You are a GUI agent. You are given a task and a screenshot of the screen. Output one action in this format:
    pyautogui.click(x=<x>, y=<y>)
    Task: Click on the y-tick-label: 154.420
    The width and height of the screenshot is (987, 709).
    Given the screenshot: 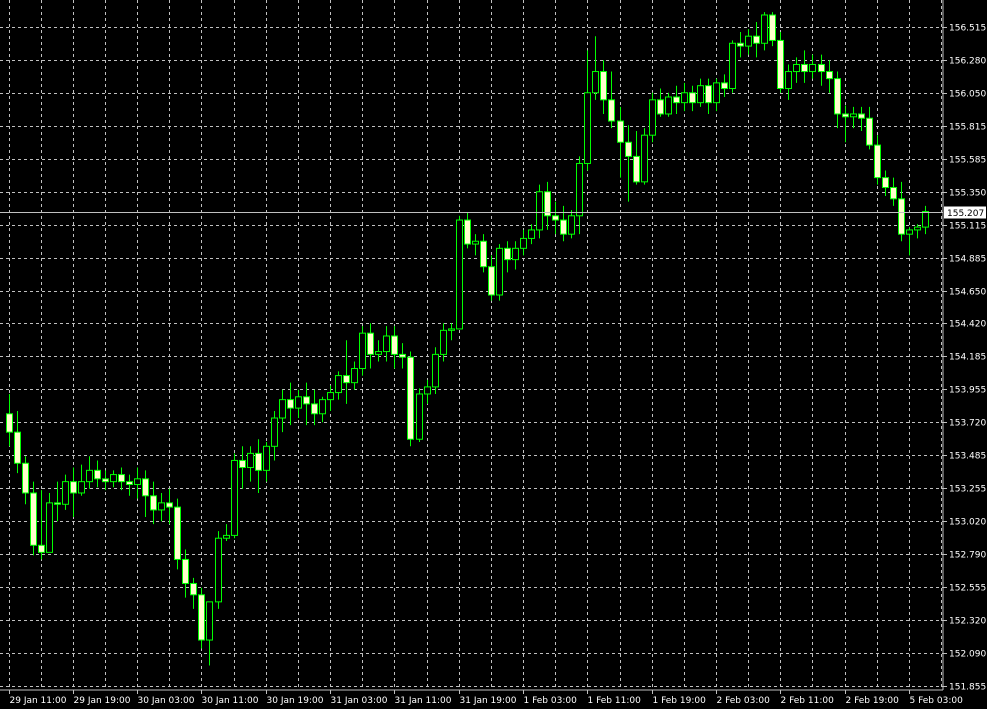 What is the action you would take?
    pyautogui.click(x=967, y=325)
    